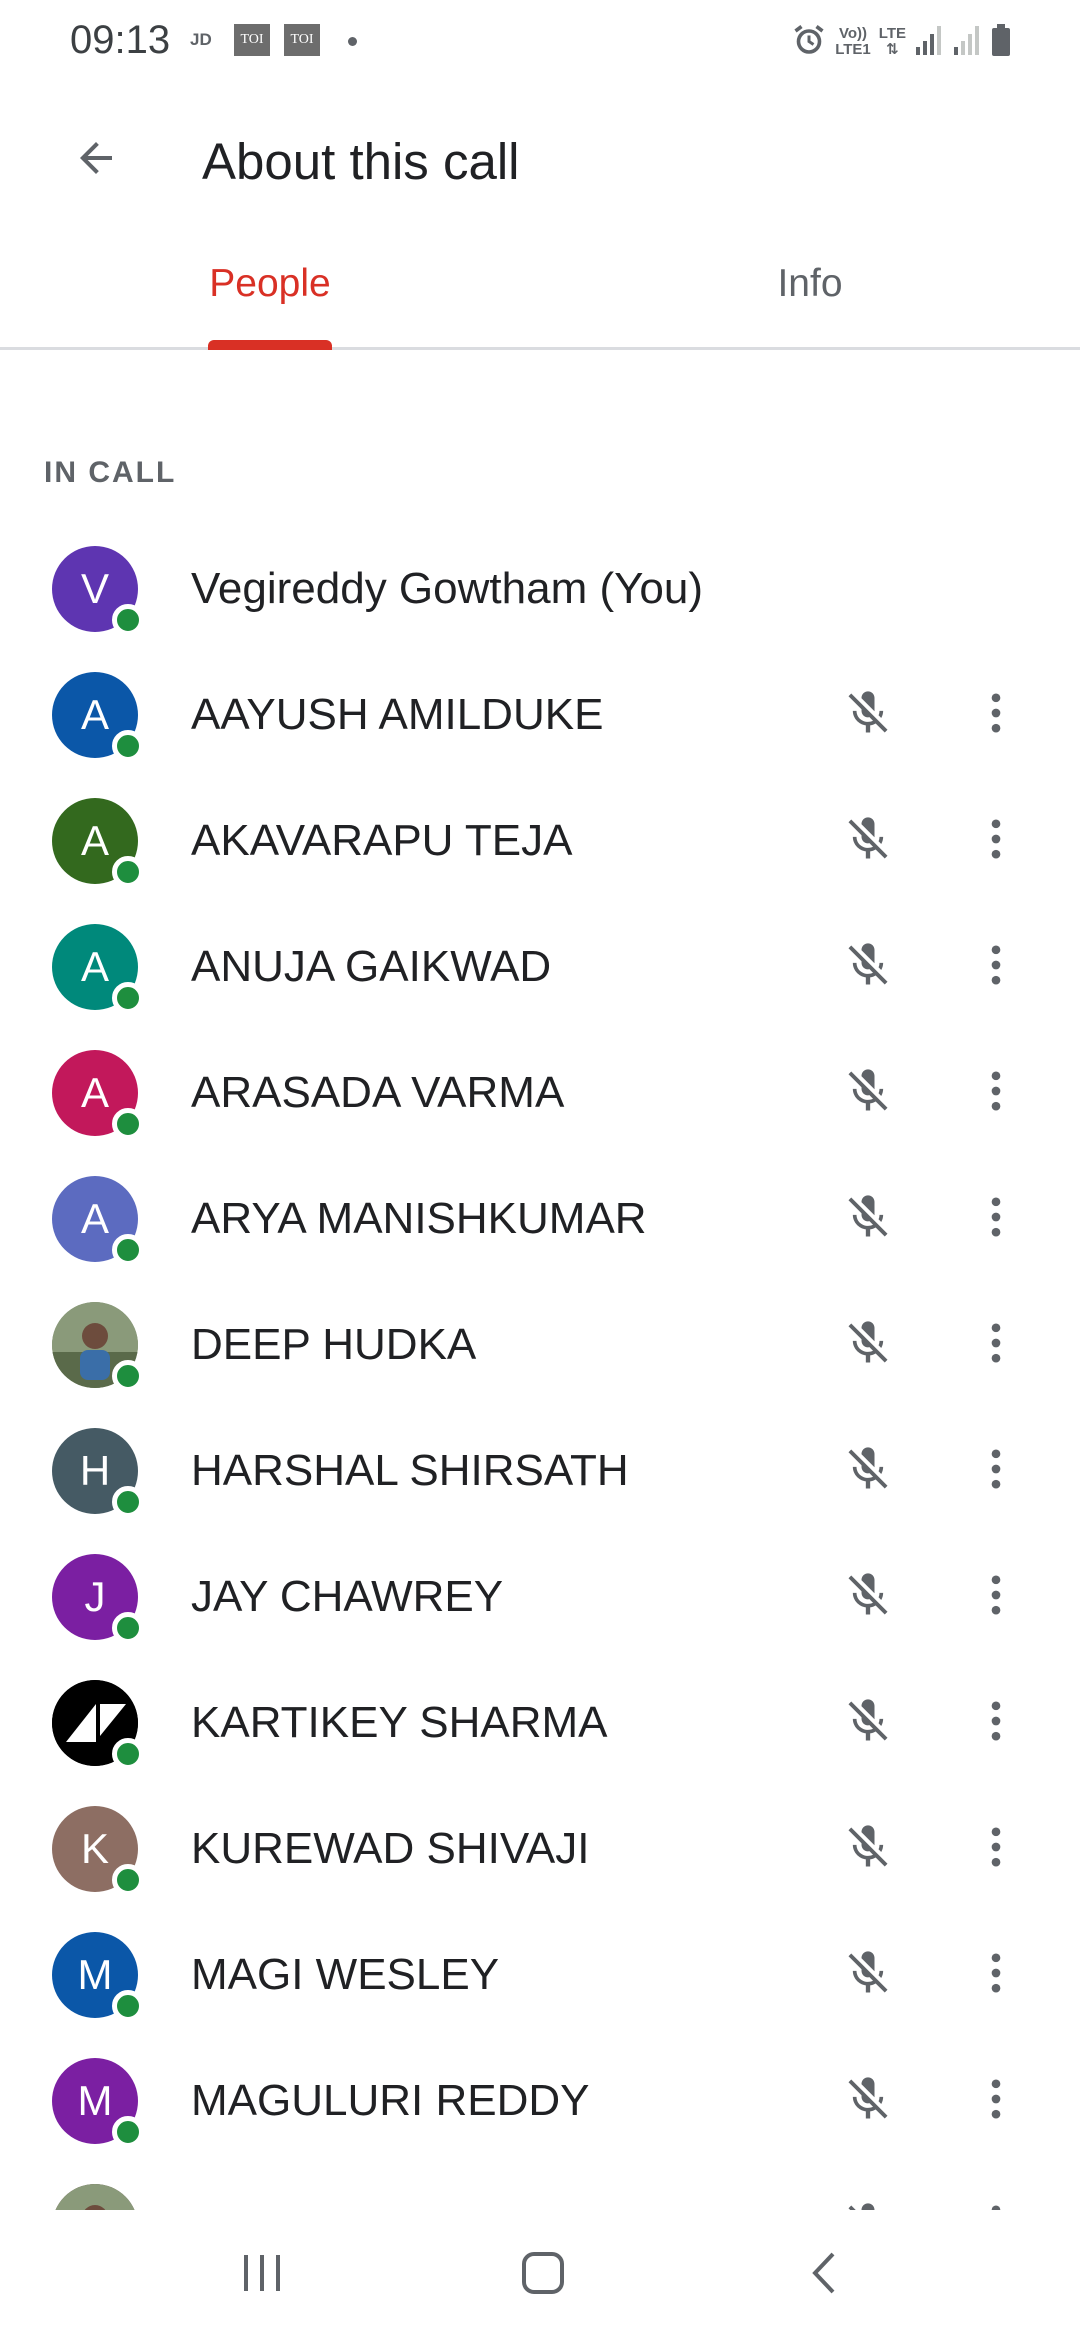 The width and height of the screenshot is (1080, 2340). What do you see at coordinates (94, 1848) in the screenshot?
I see `avatar-initial: K` at bounding box center [94, 1848].